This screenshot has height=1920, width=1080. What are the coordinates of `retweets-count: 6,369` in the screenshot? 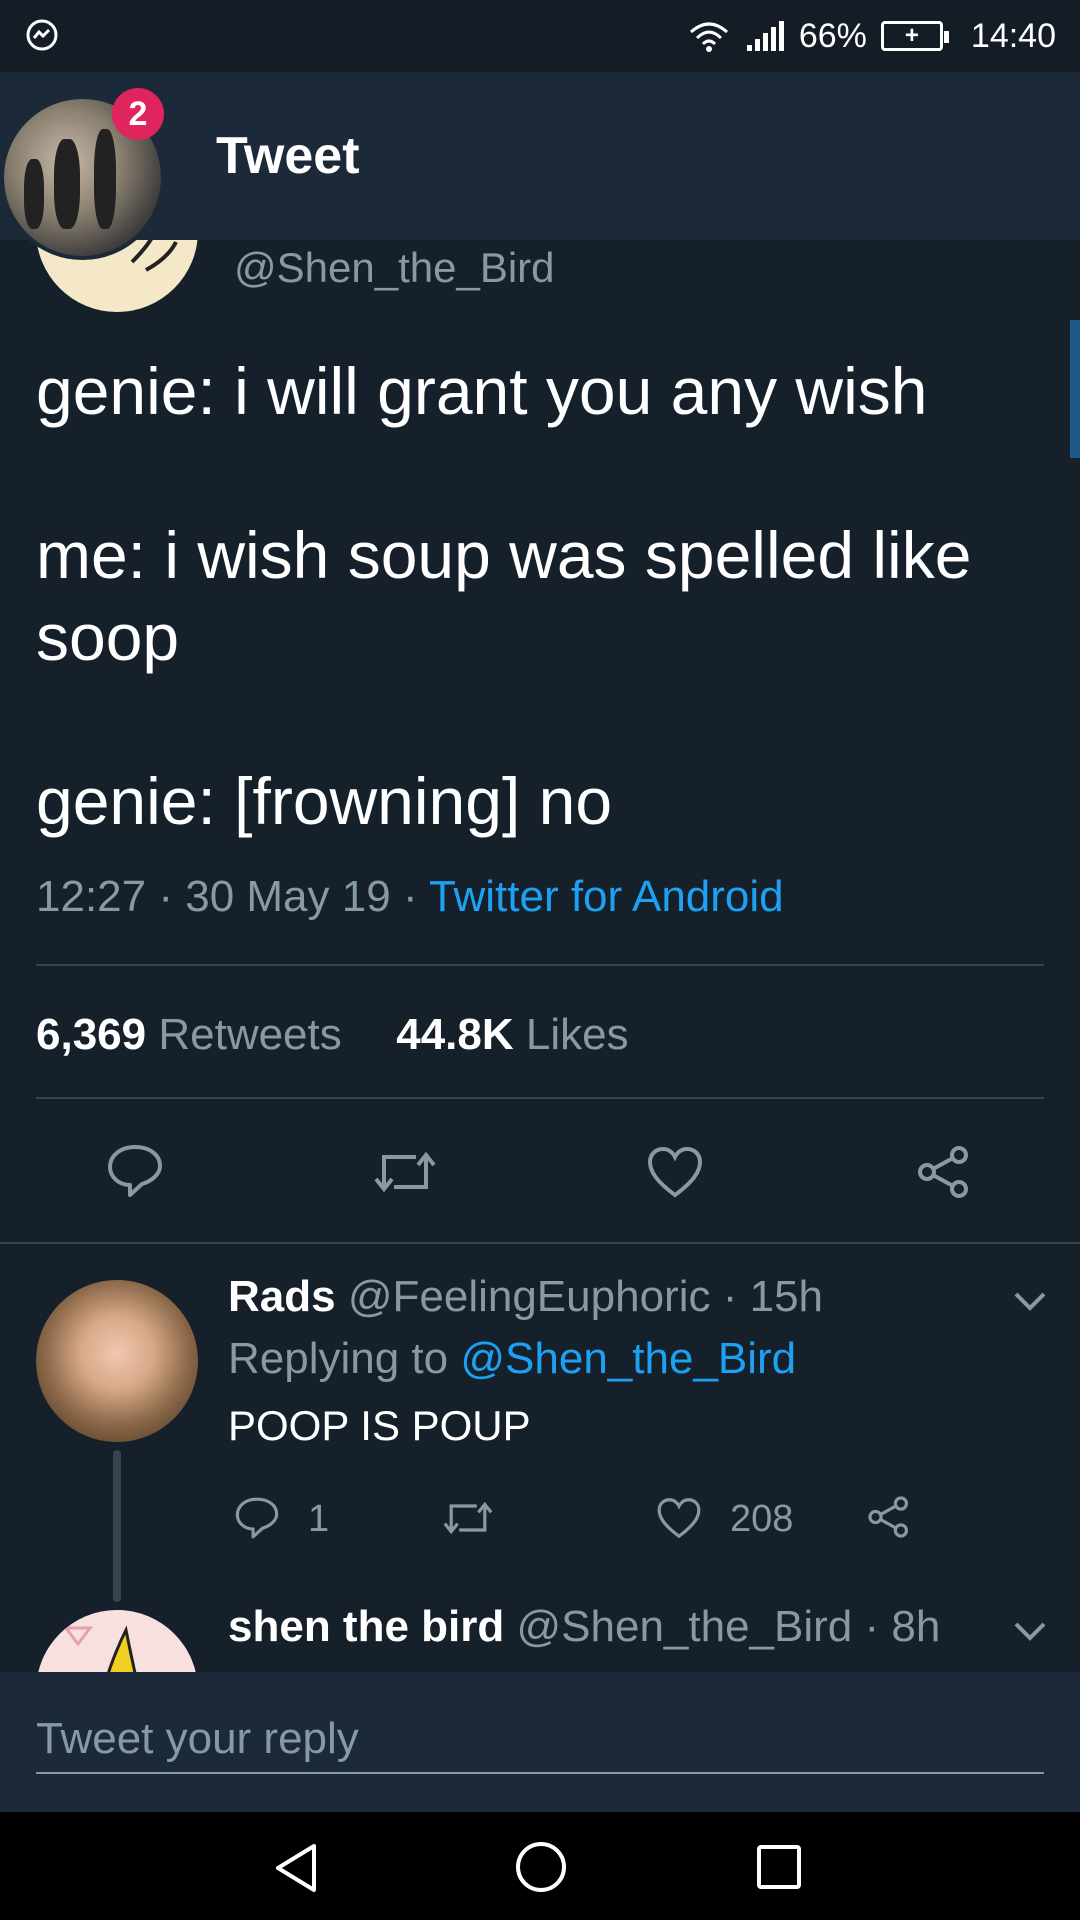 It's located at (91, 1034).